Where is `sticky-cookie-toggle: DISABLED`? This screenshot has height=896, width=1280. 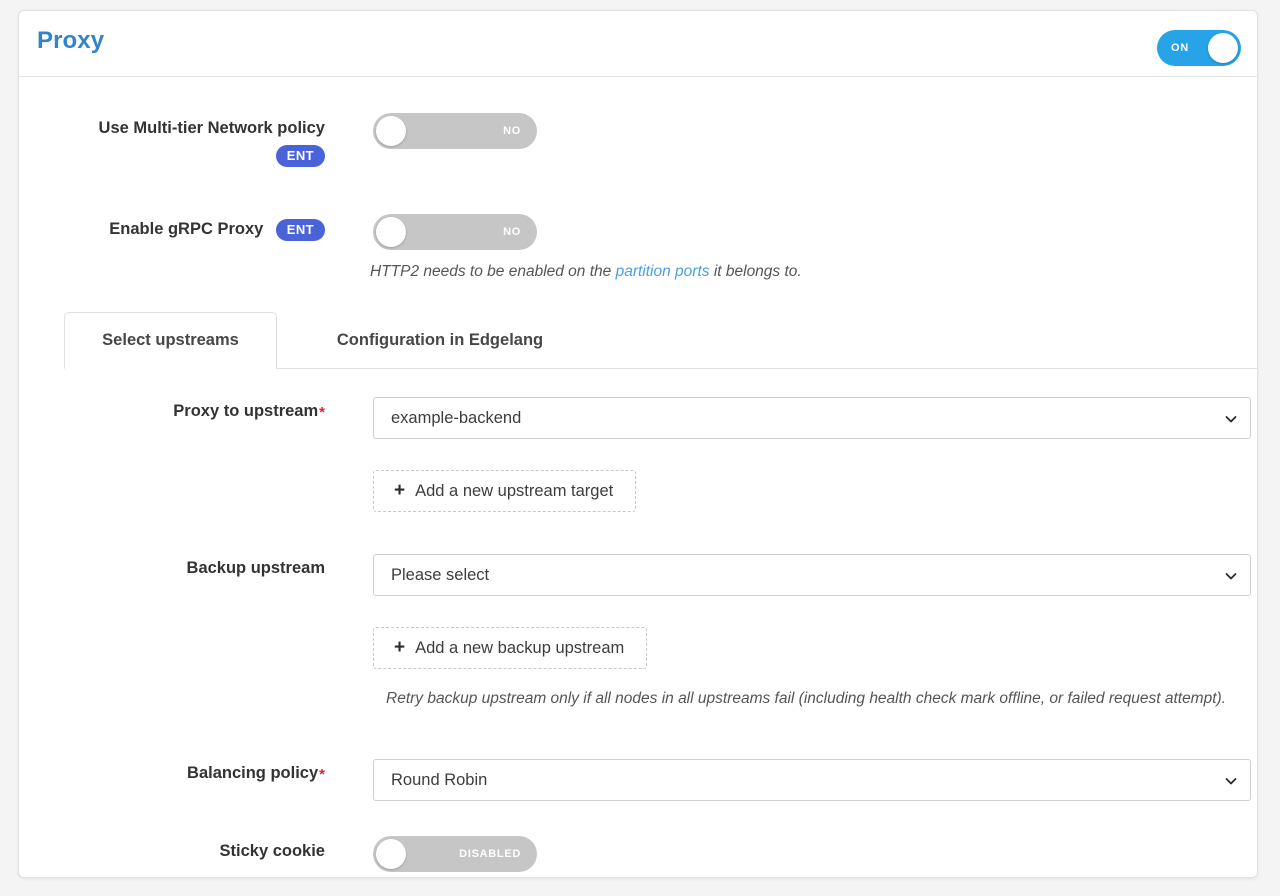
sticky-cookie-toggle: DISABLED is located at coordinates (455, 854).